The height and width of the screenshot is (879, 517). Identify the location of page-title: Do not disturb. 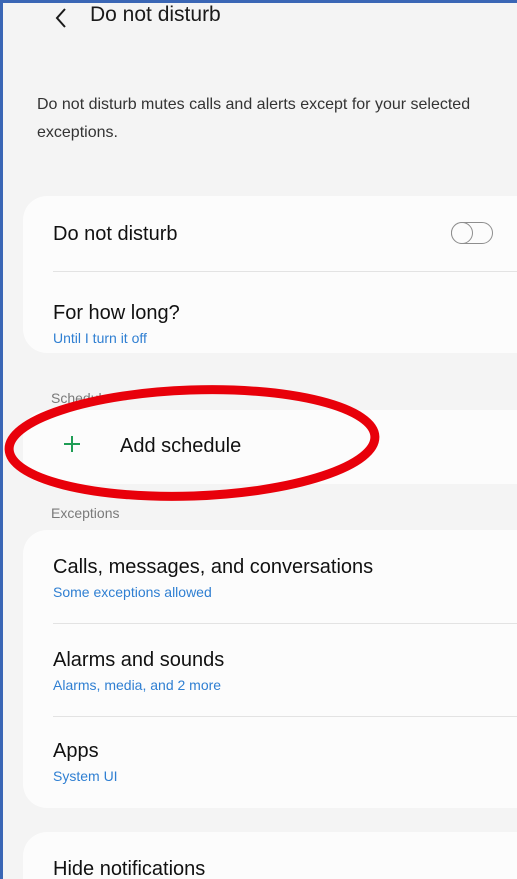
(155, 14).